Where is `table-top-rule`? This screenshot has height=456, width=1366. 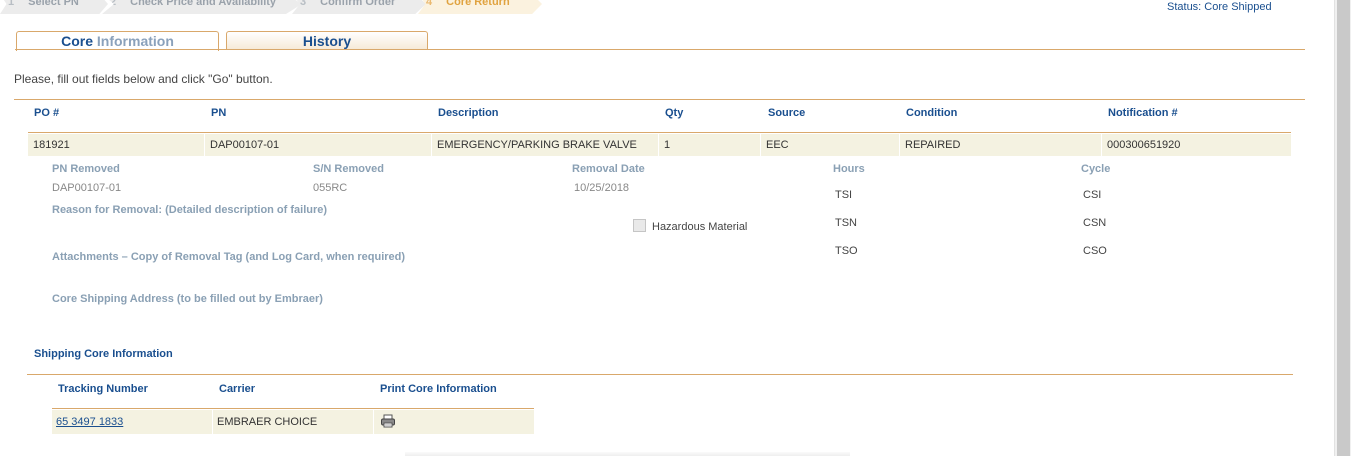 table-top-rule is located at coordinates (659, 99).